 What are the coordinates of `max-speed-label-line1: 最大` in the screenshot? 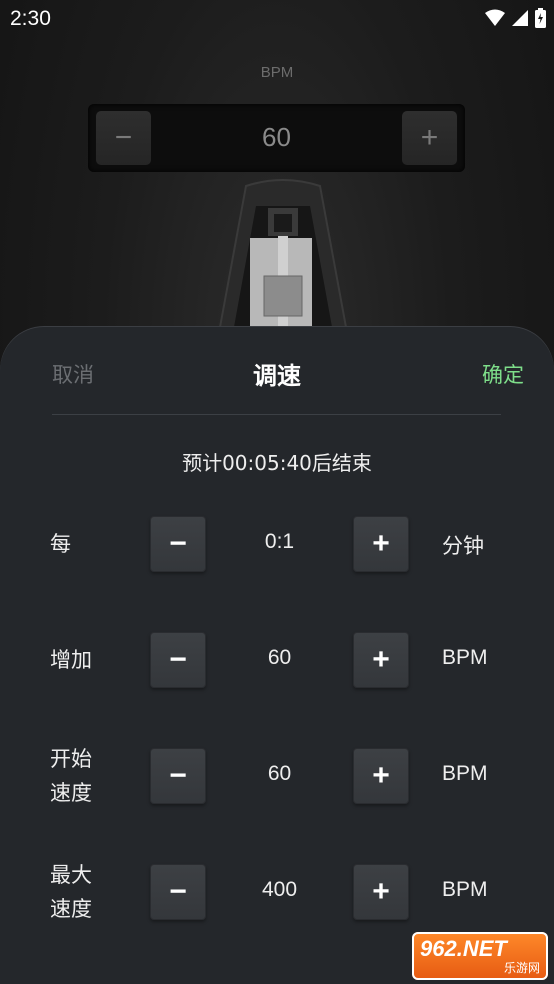 It's located at (71, 875).